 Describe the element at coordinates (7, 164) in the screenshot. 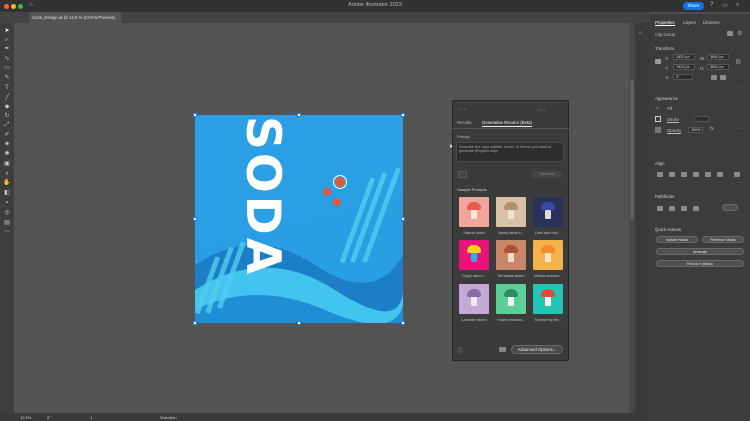

I see `artboard-tool-icon: ▣` at that location.